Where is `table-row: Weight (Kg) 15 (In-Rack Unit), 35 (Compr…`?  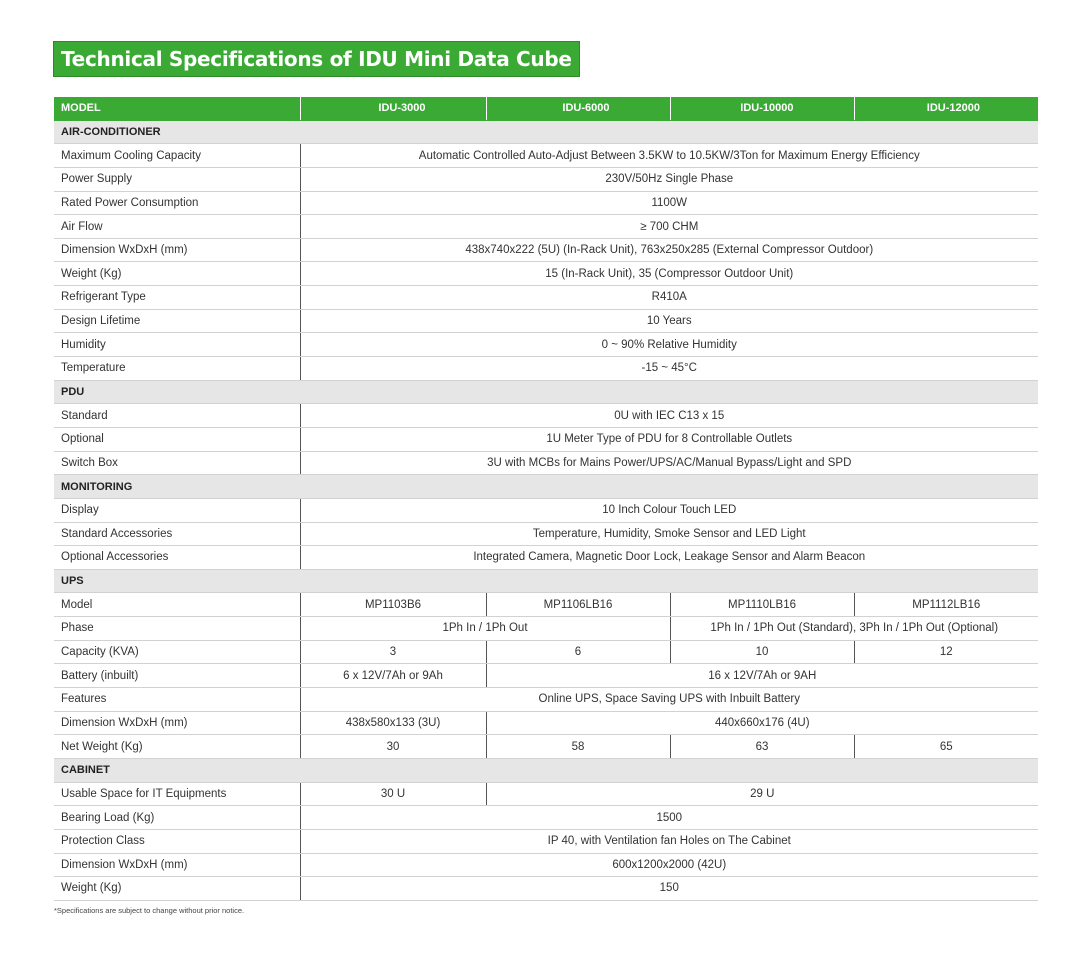 table-row: Weight (Kg) 15 (In-Rack Unit), 35 (Compr… is located at coordinates (546, 274).